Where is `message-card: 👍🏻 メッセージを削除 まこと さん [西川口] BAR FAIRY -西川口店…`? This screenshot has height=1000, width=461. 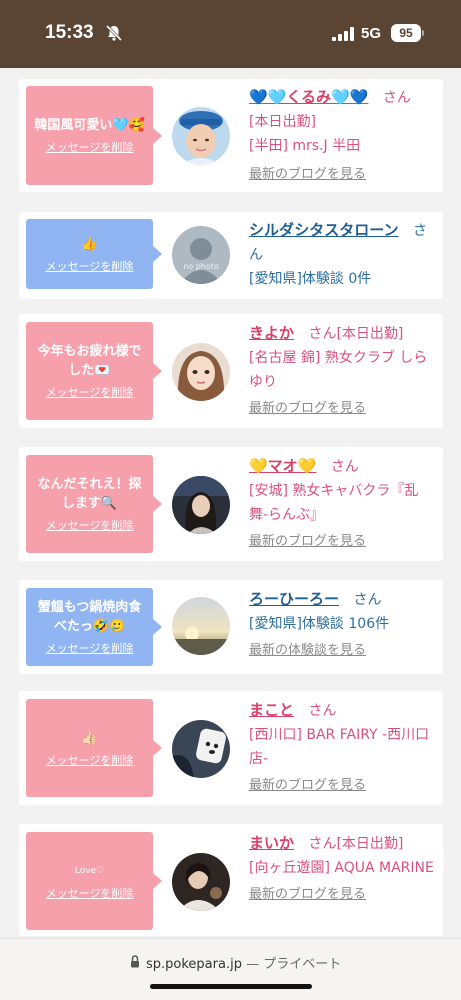
message-card: 👍🏻 メッセージを削除 まこと さん [西川口] BAR FAIRY -西川口店… is located at coordinates (231, 748).